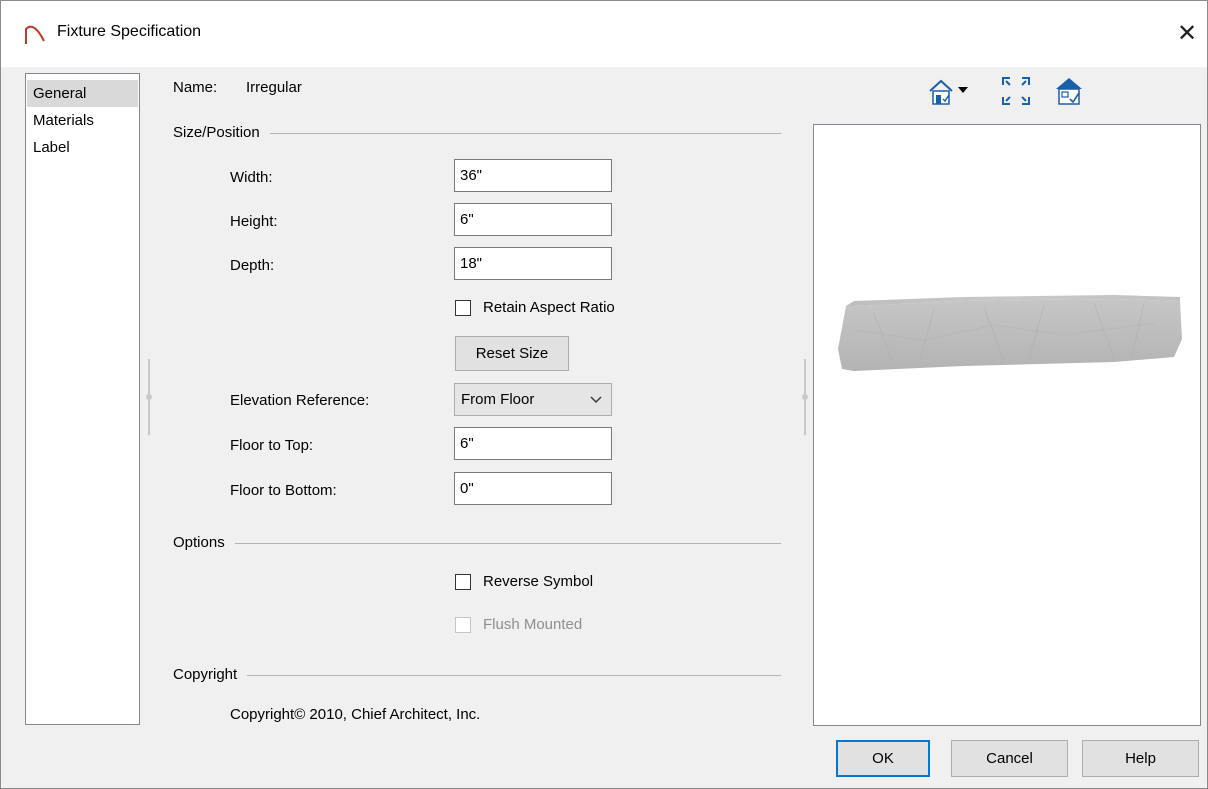 The height and width of the screenshot is (789, 1208). I want to click on retain-aspect-ratio-label: Retain Aspect Ratio, so click(549, 307).